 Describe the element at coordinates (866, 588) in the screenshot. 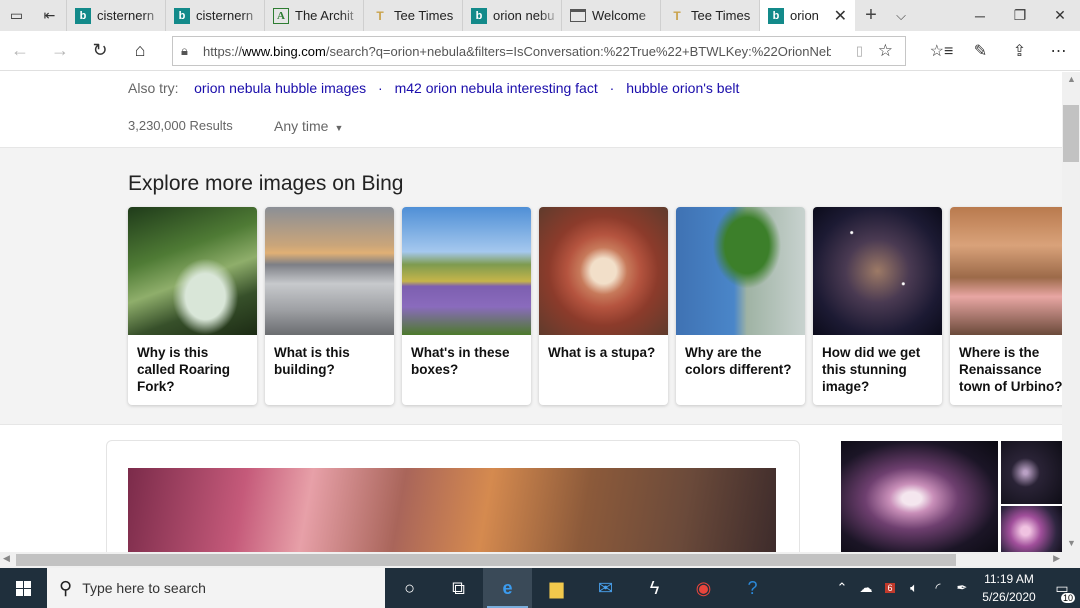

I see `onedrive-icon: ☁` at that location.